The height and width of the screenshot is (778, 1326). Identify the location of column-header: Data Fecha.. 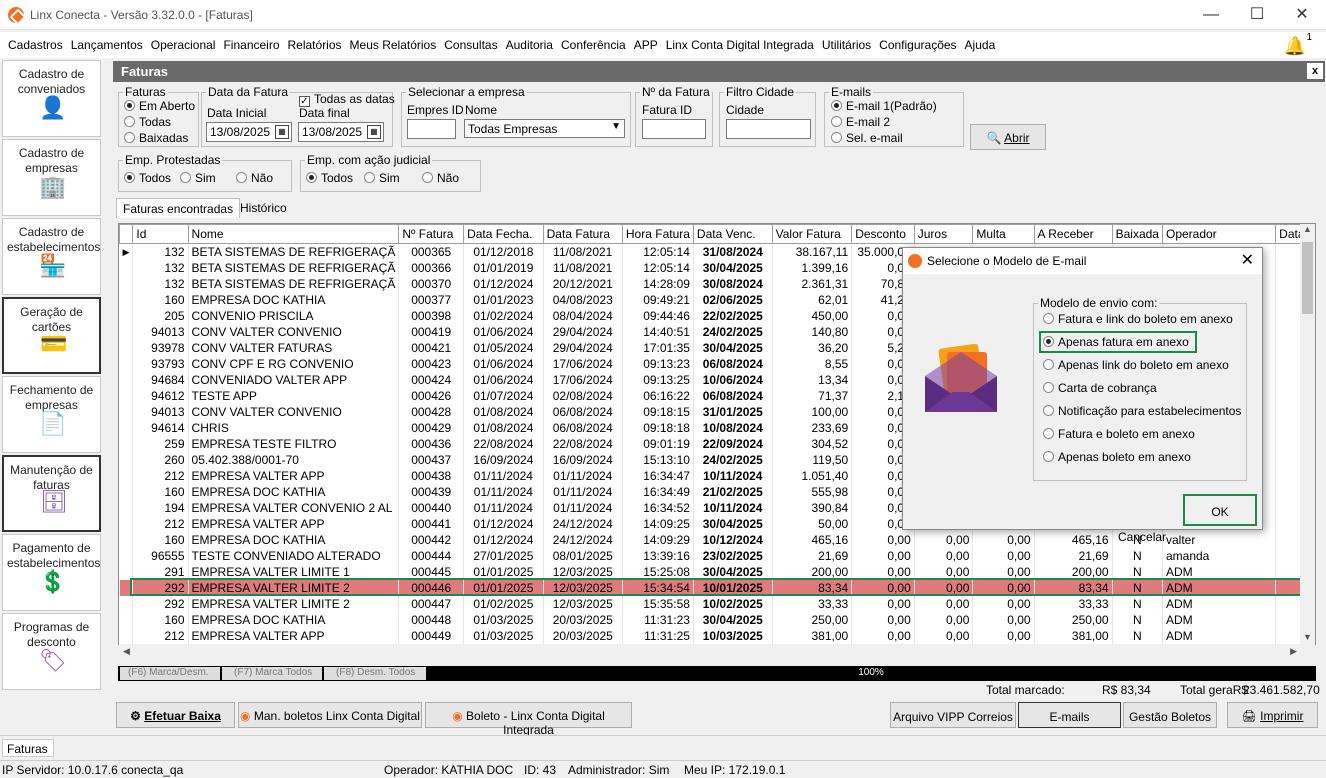
(503, 234).